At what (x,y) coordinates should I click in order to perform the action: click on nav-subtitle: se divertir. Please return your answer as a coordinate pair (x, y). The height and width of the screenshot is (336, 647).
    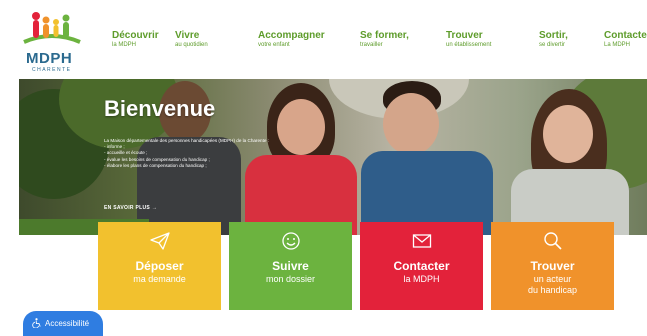
    Looking at the image, I should click on (552, 45).